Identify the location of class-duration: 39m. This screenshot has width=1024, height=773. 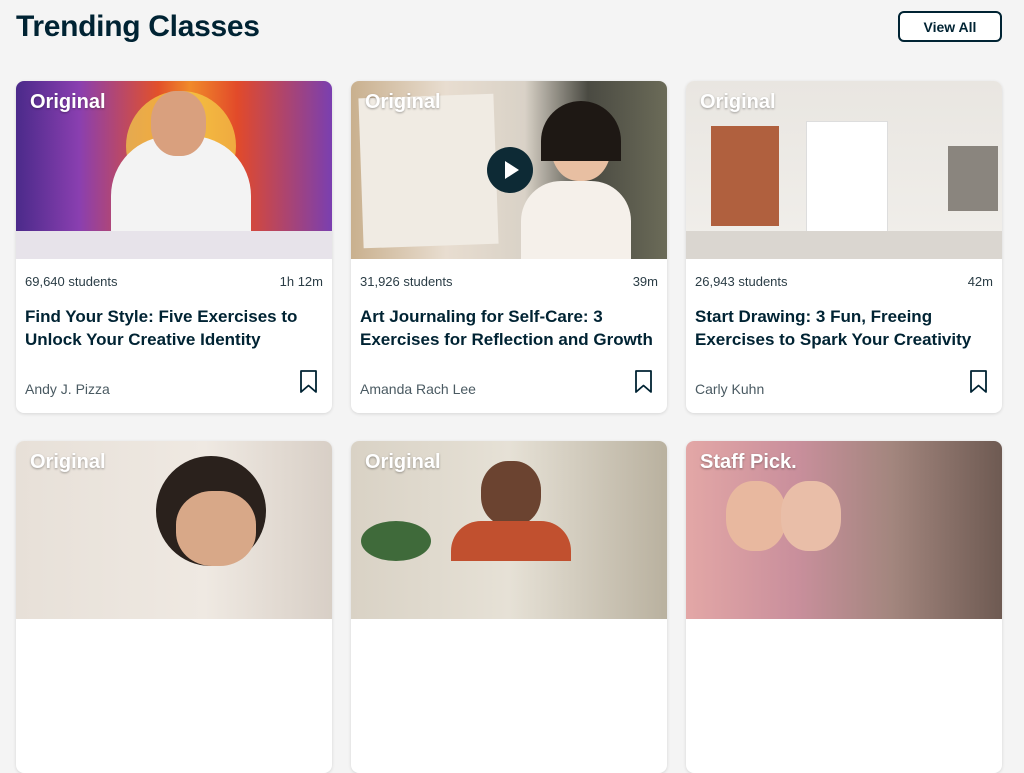
(645, 281).